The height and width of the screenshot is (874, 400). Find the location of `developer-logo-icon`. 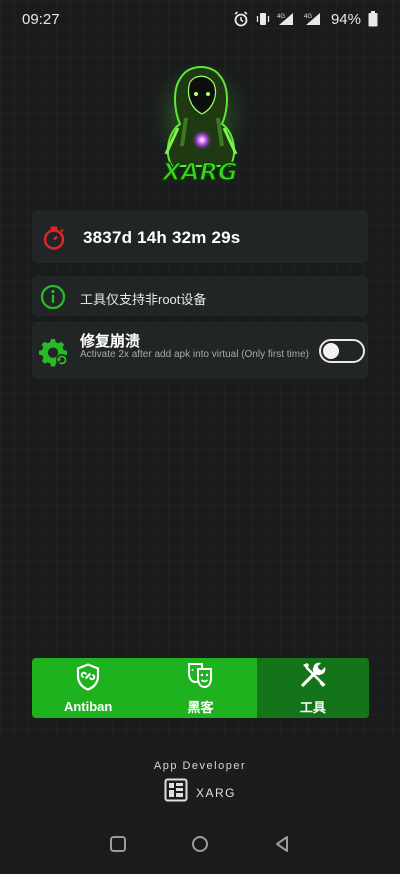

developer-logo-icon is located at coordinates (176, 792).